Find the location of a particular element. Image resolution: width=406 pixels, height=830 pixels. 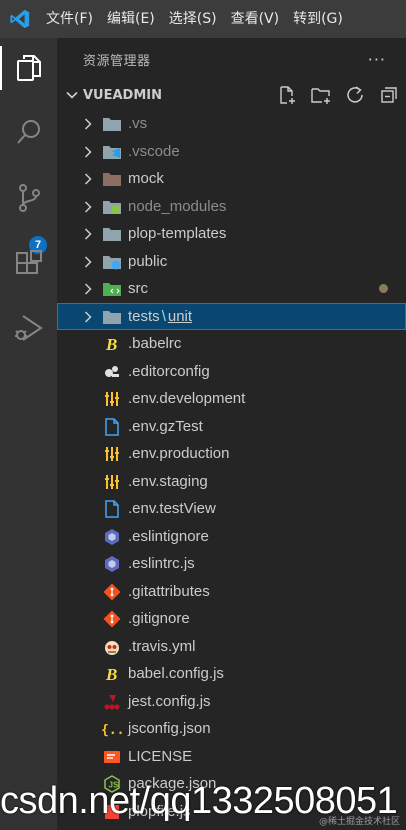

file-name: .editorconfig is located at coordinates (169, 371).